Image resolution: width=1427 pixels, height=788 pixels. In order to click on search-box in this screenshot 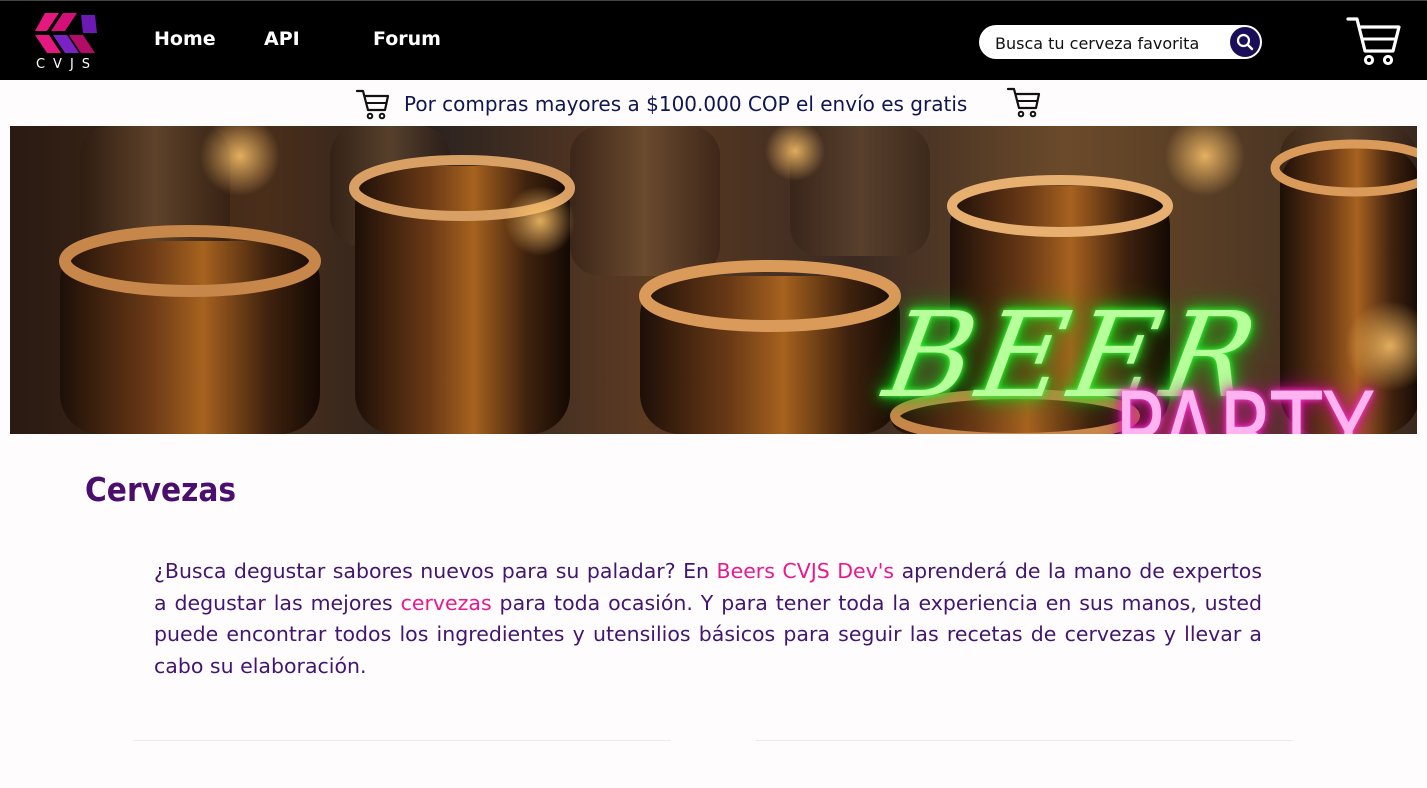, I will do `click(1120, 42)`.